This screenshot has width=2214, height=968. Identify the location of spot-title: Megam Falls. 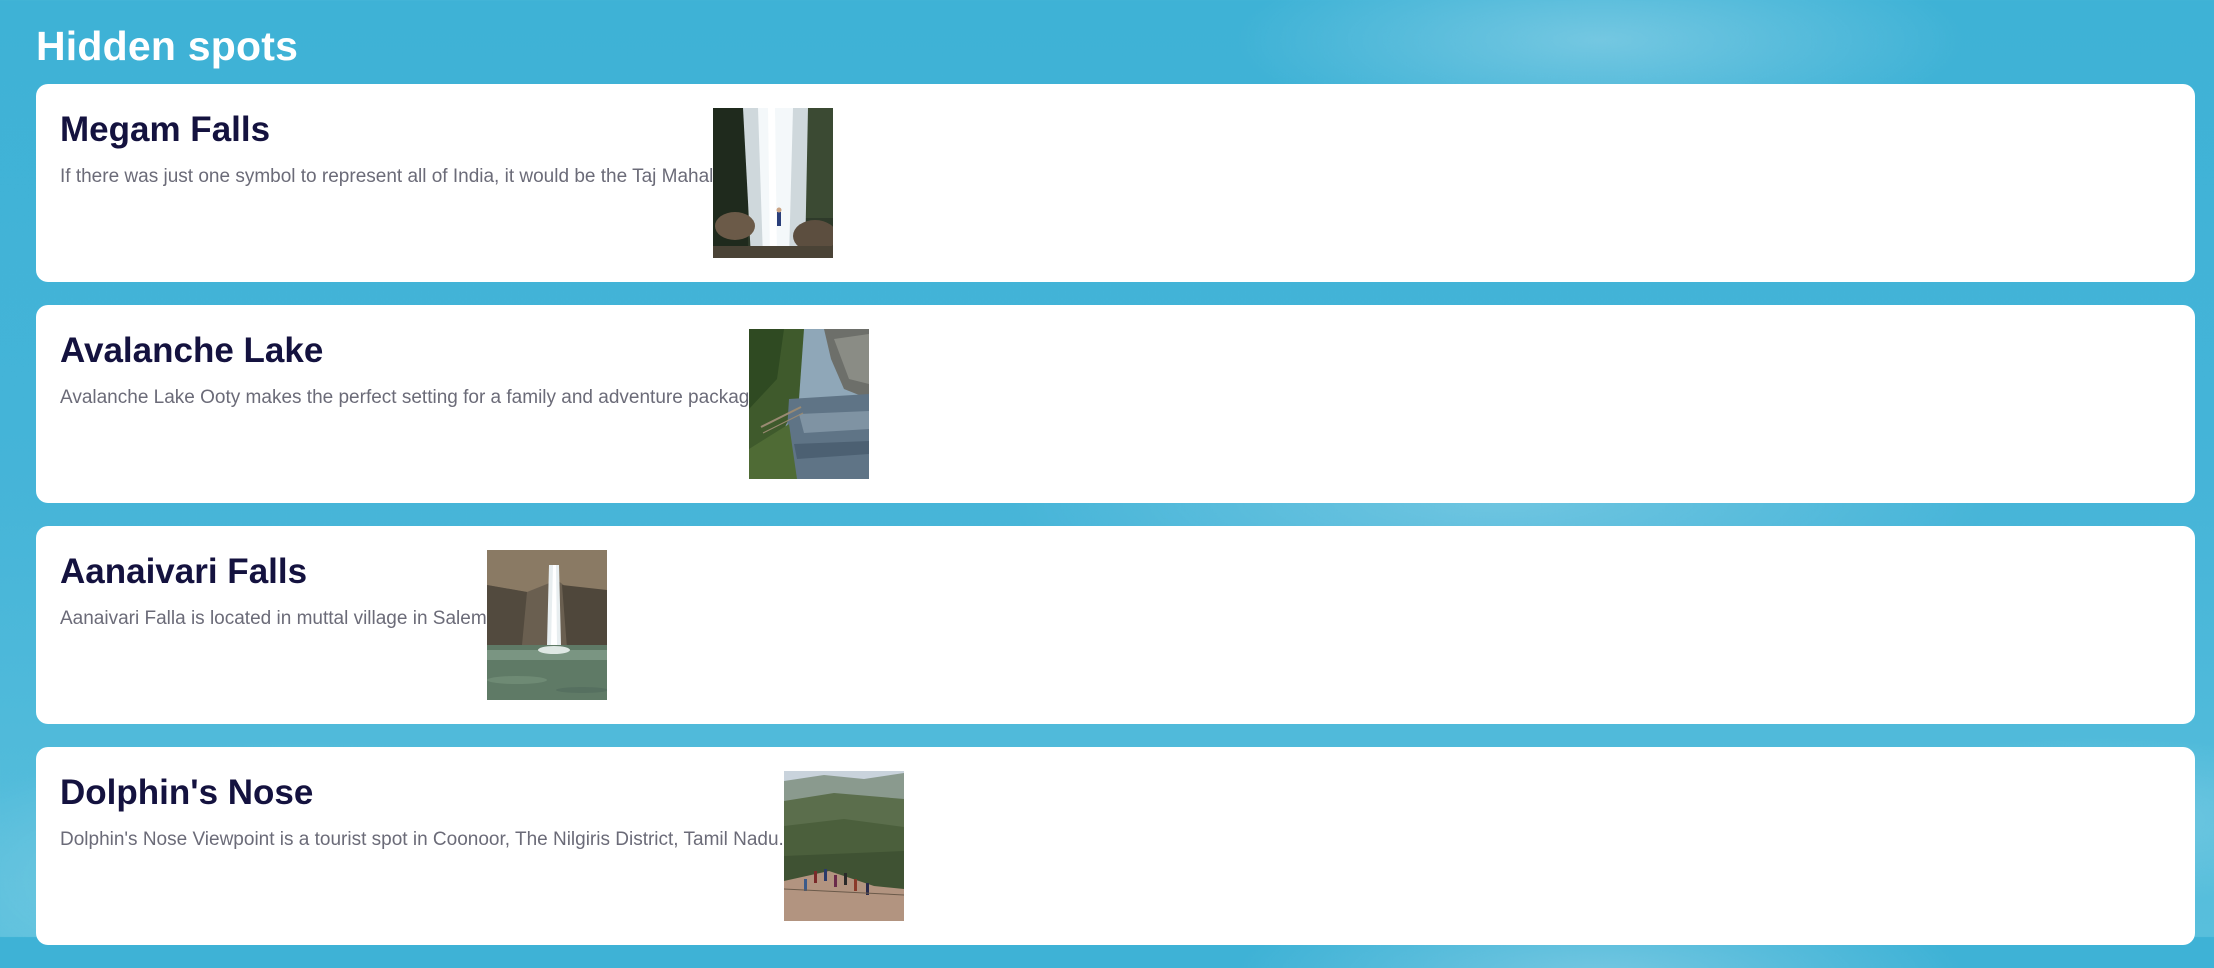
(165, 129).